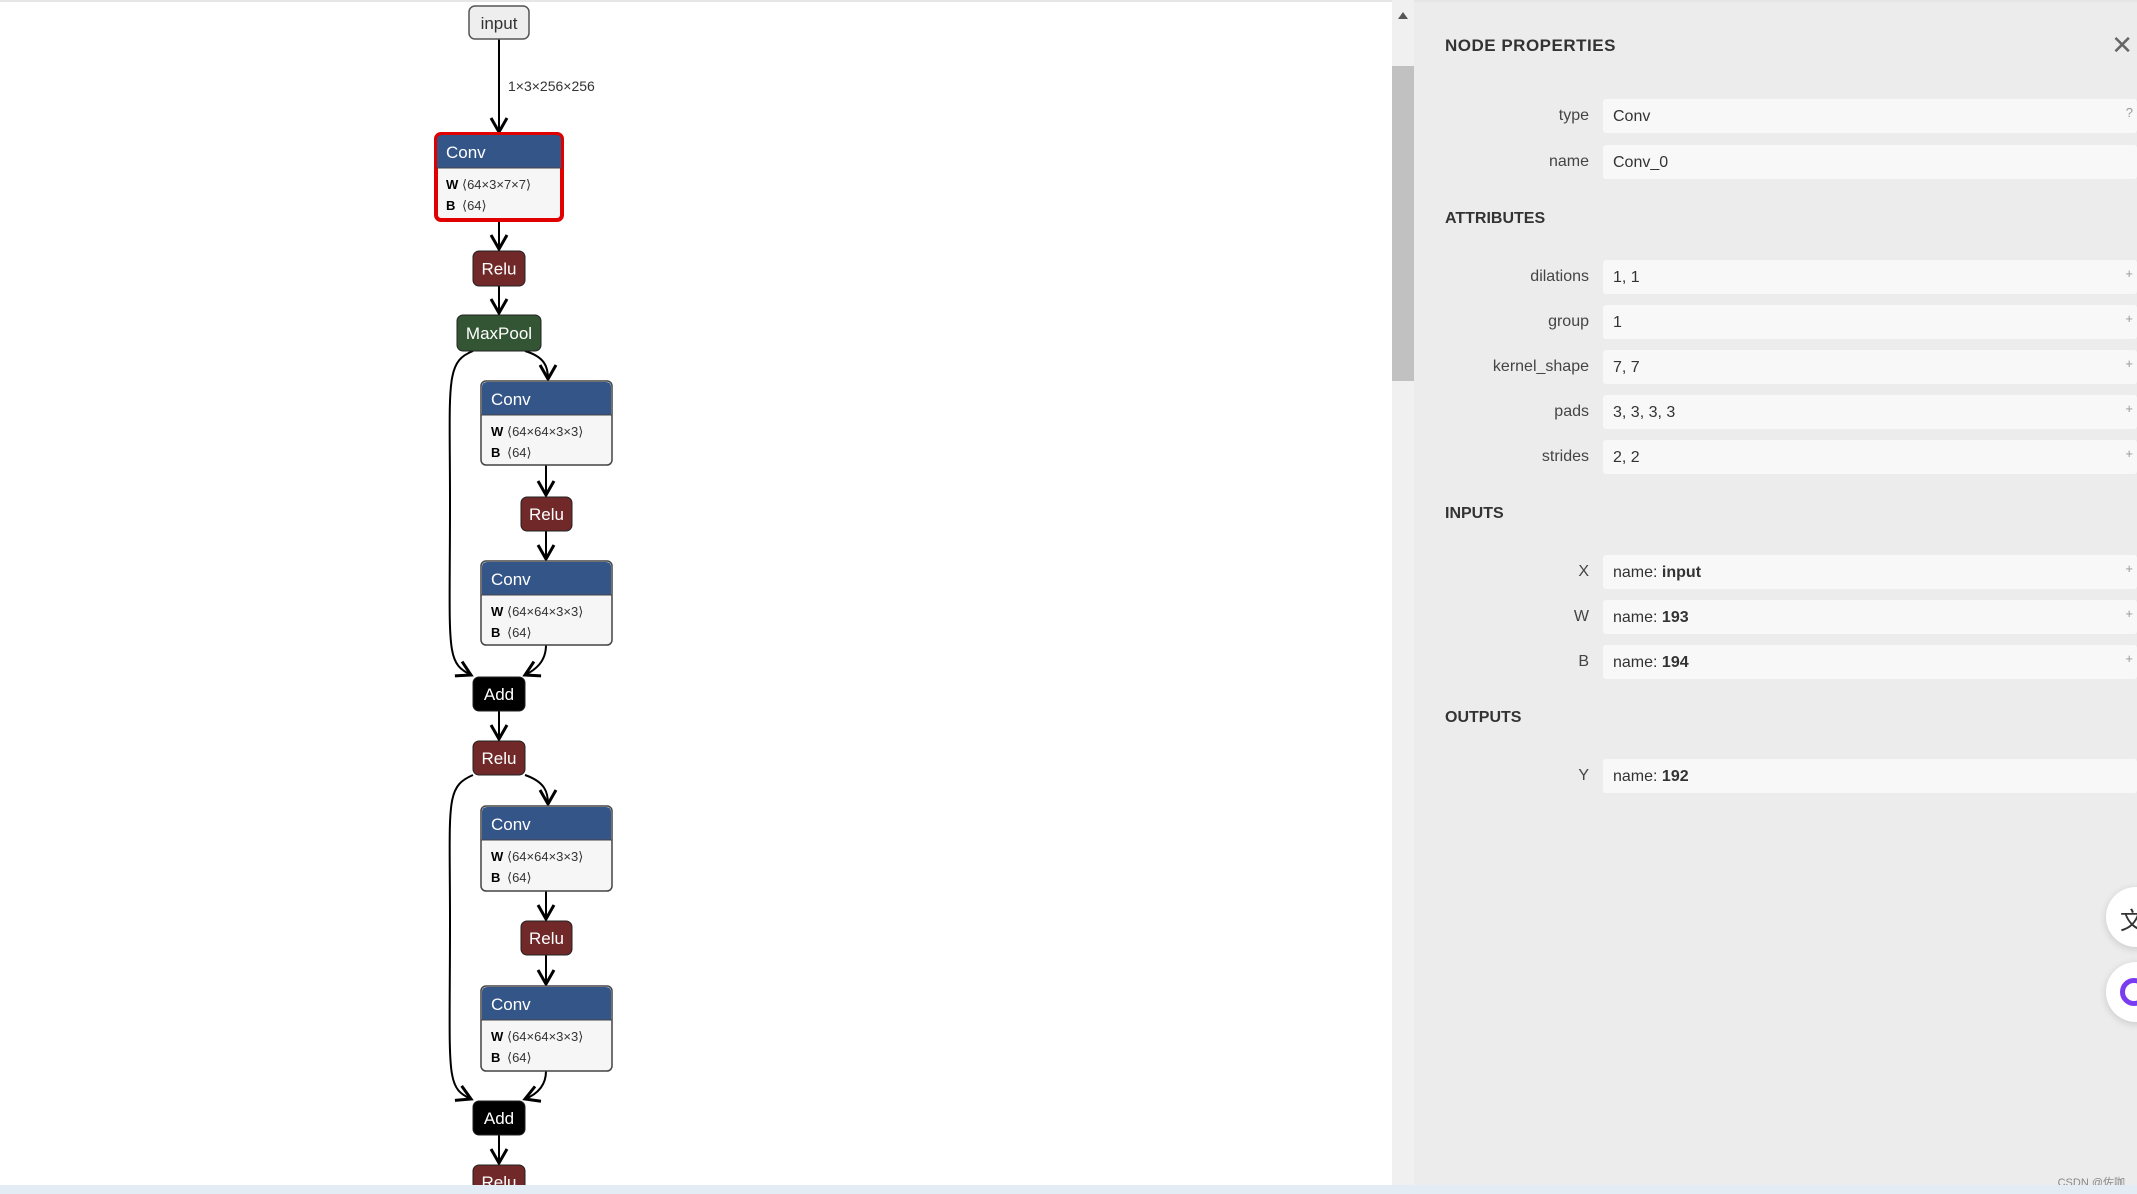 This screenshot has height=1194, width=2137. I want to click on type-value: Conv, so click(1632, 116).